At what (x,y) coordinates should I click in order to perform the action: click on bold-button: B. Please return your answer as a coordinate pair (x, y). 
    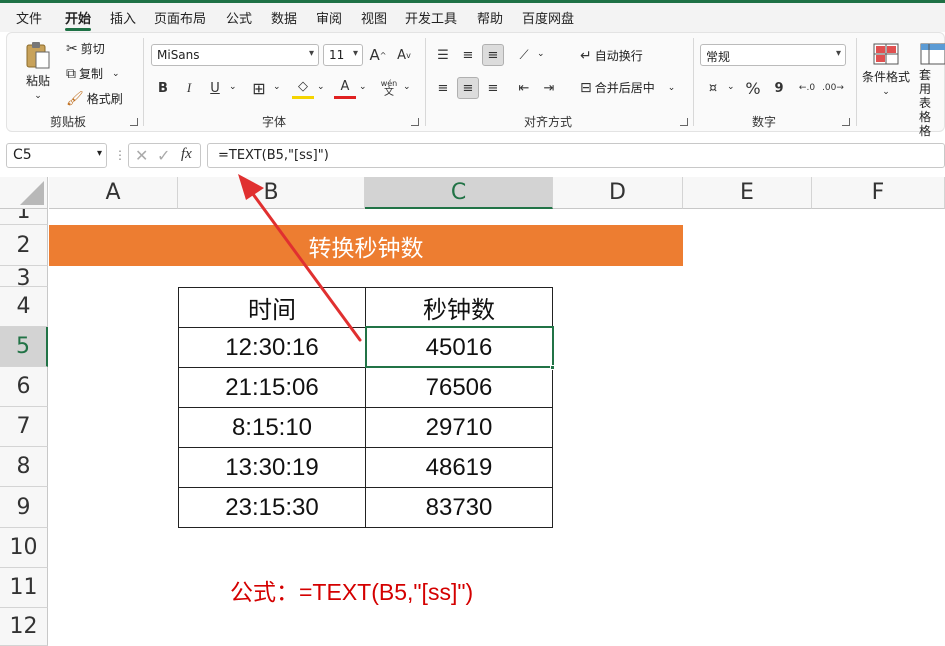
    Looking at the image, I should click on (163, 88).